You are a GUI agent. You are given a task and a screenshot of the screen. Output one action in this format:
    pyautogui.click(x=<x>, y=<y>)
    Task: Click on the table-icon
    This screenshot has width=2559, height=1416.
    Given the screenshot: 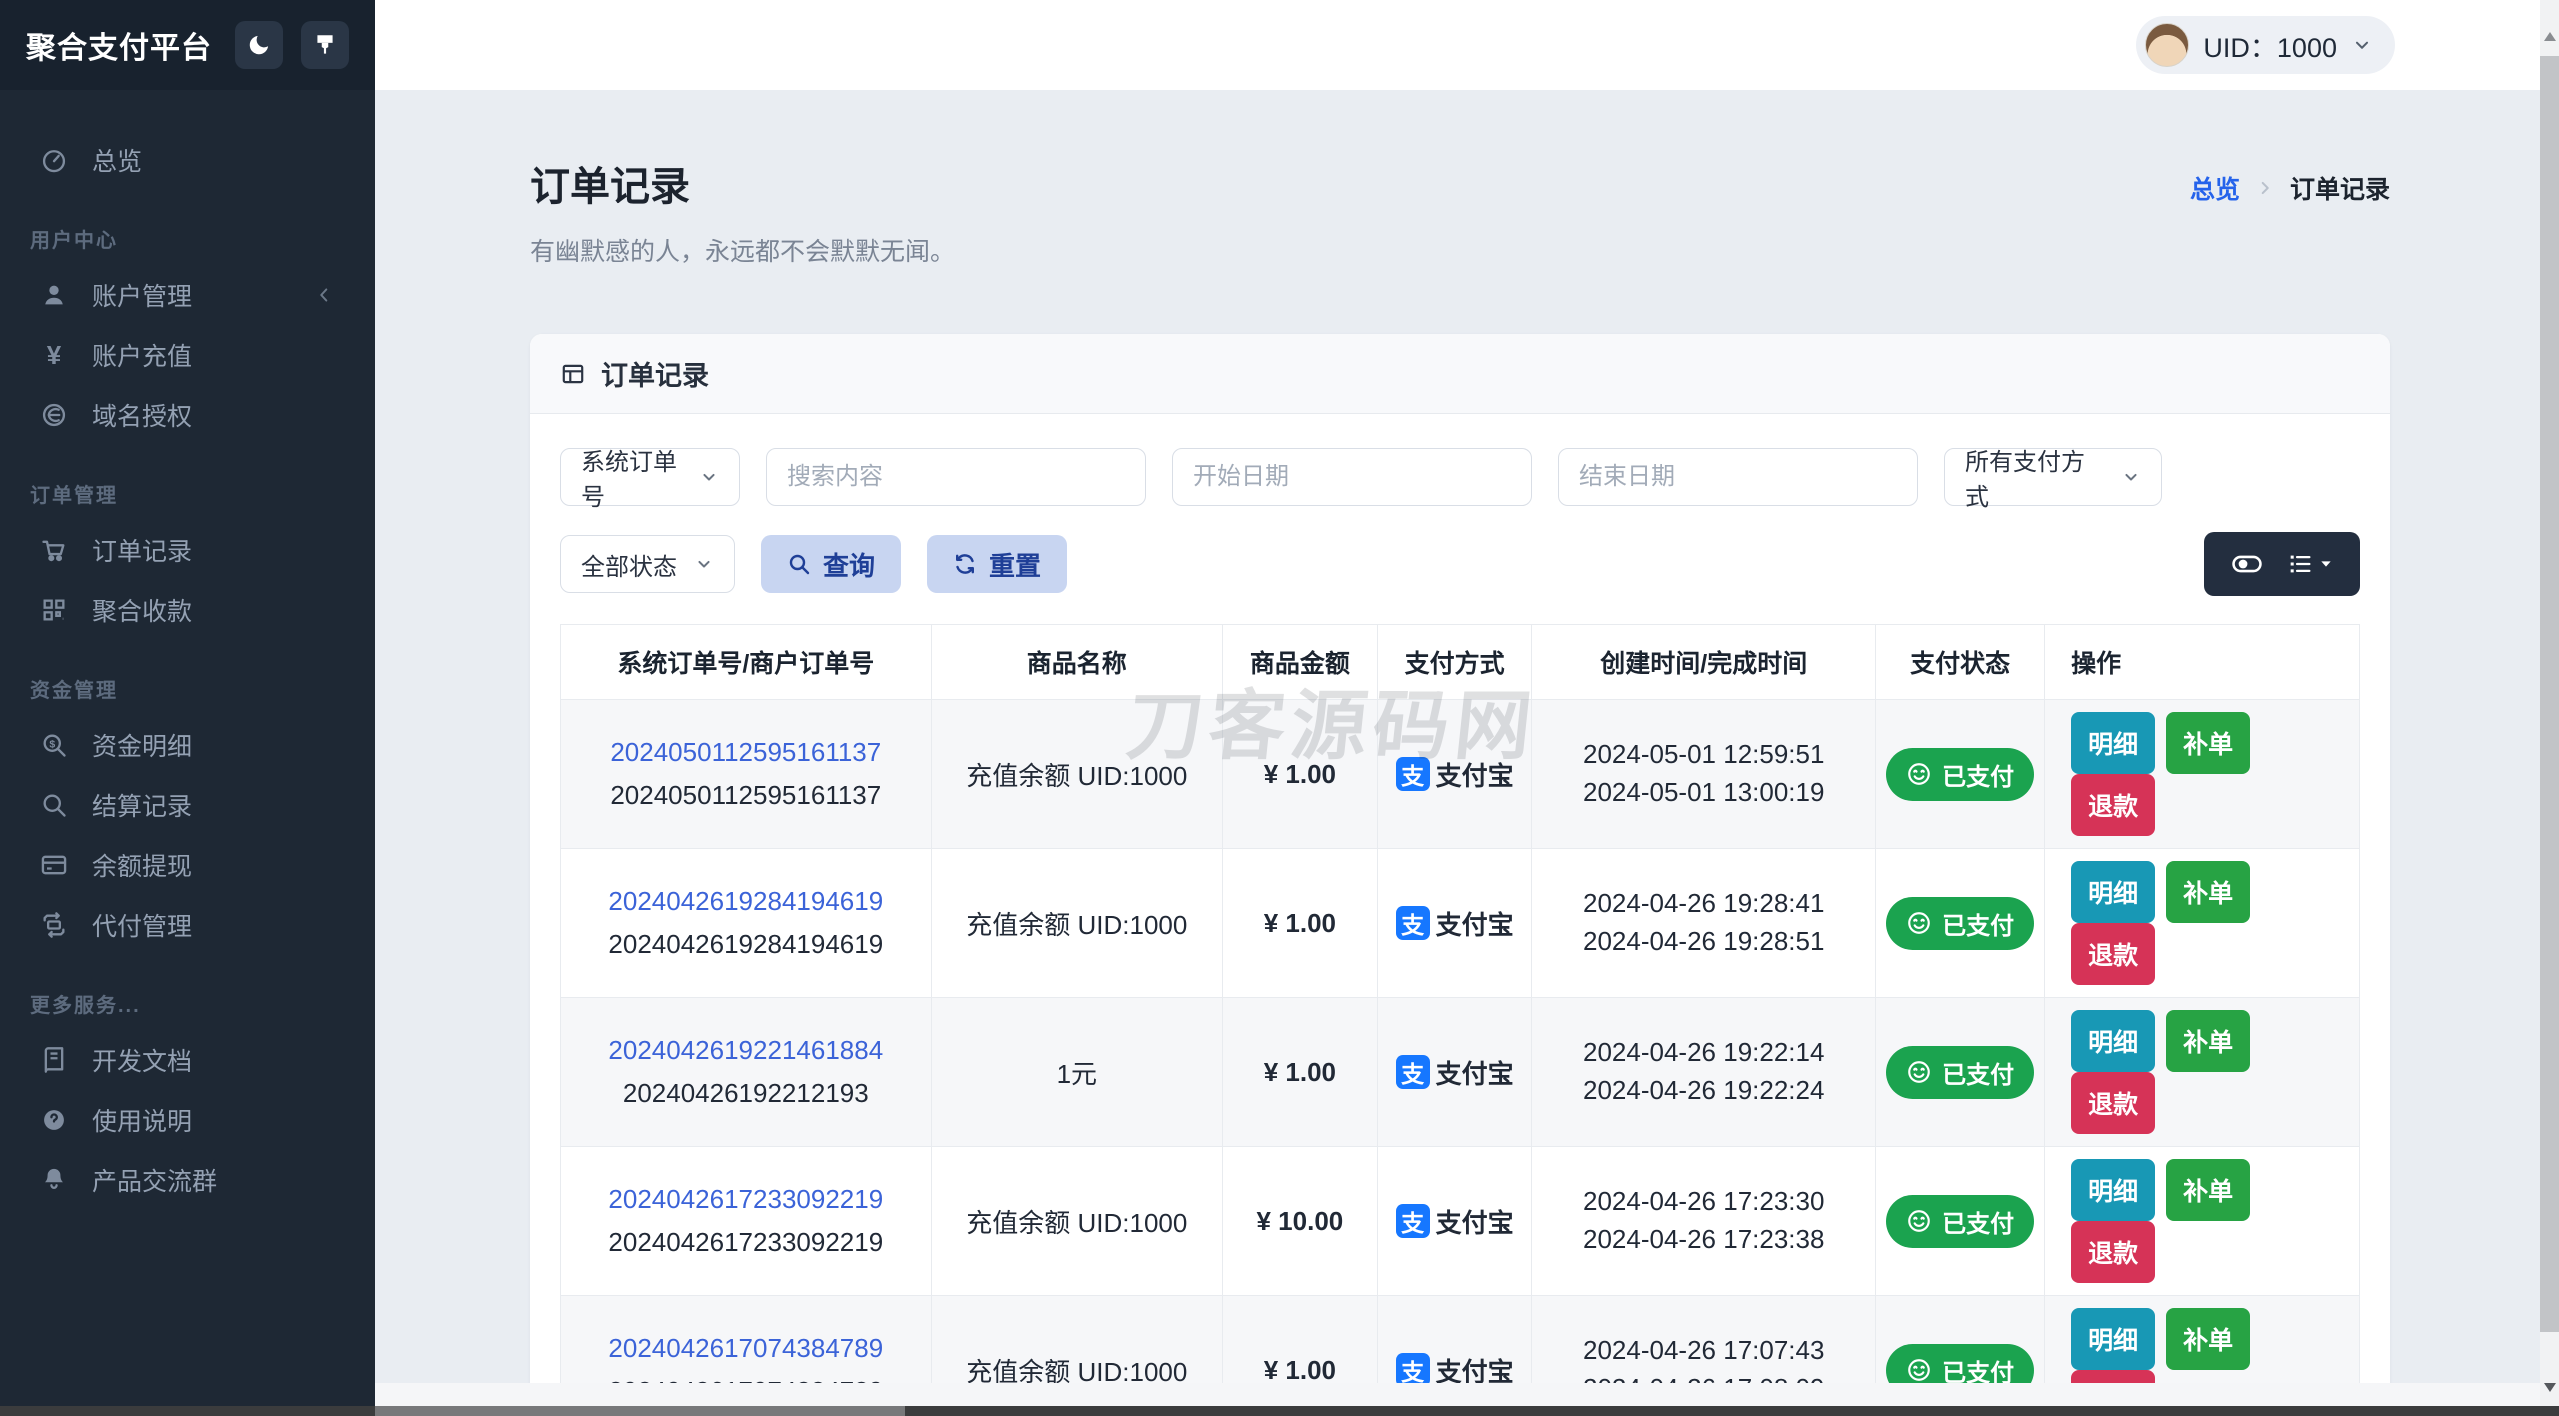 What is the action you would take?
    pyautogui.click(x=573, y=374)
    